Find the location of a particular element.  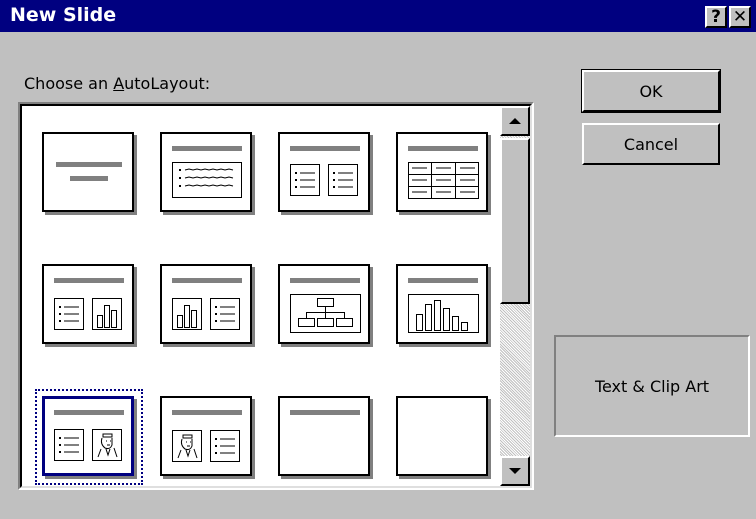

layout-text-and-clip-art is located at coordinates (89, 437).